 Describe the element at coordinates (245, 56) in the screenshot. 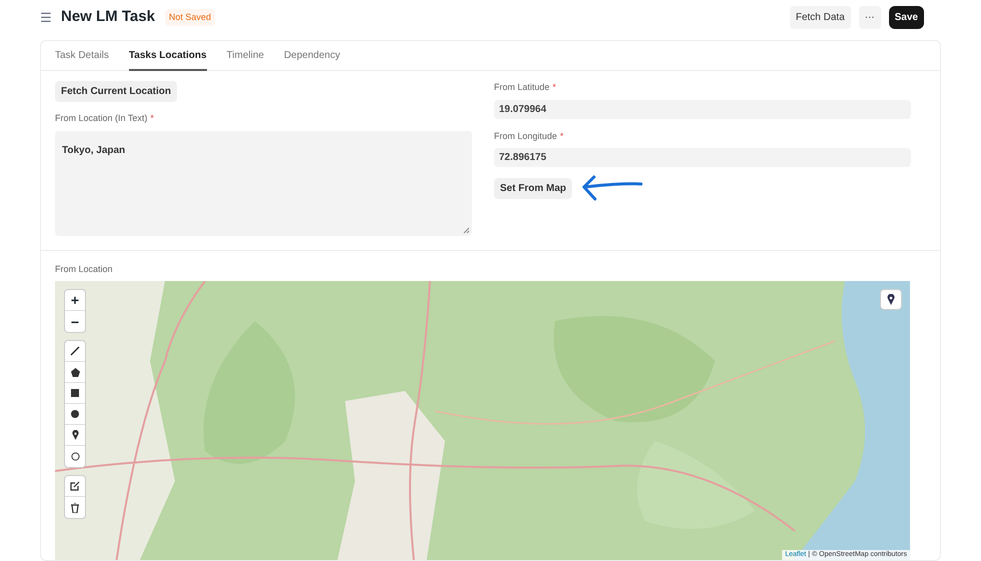

I see `tab: Timeline` at that location.